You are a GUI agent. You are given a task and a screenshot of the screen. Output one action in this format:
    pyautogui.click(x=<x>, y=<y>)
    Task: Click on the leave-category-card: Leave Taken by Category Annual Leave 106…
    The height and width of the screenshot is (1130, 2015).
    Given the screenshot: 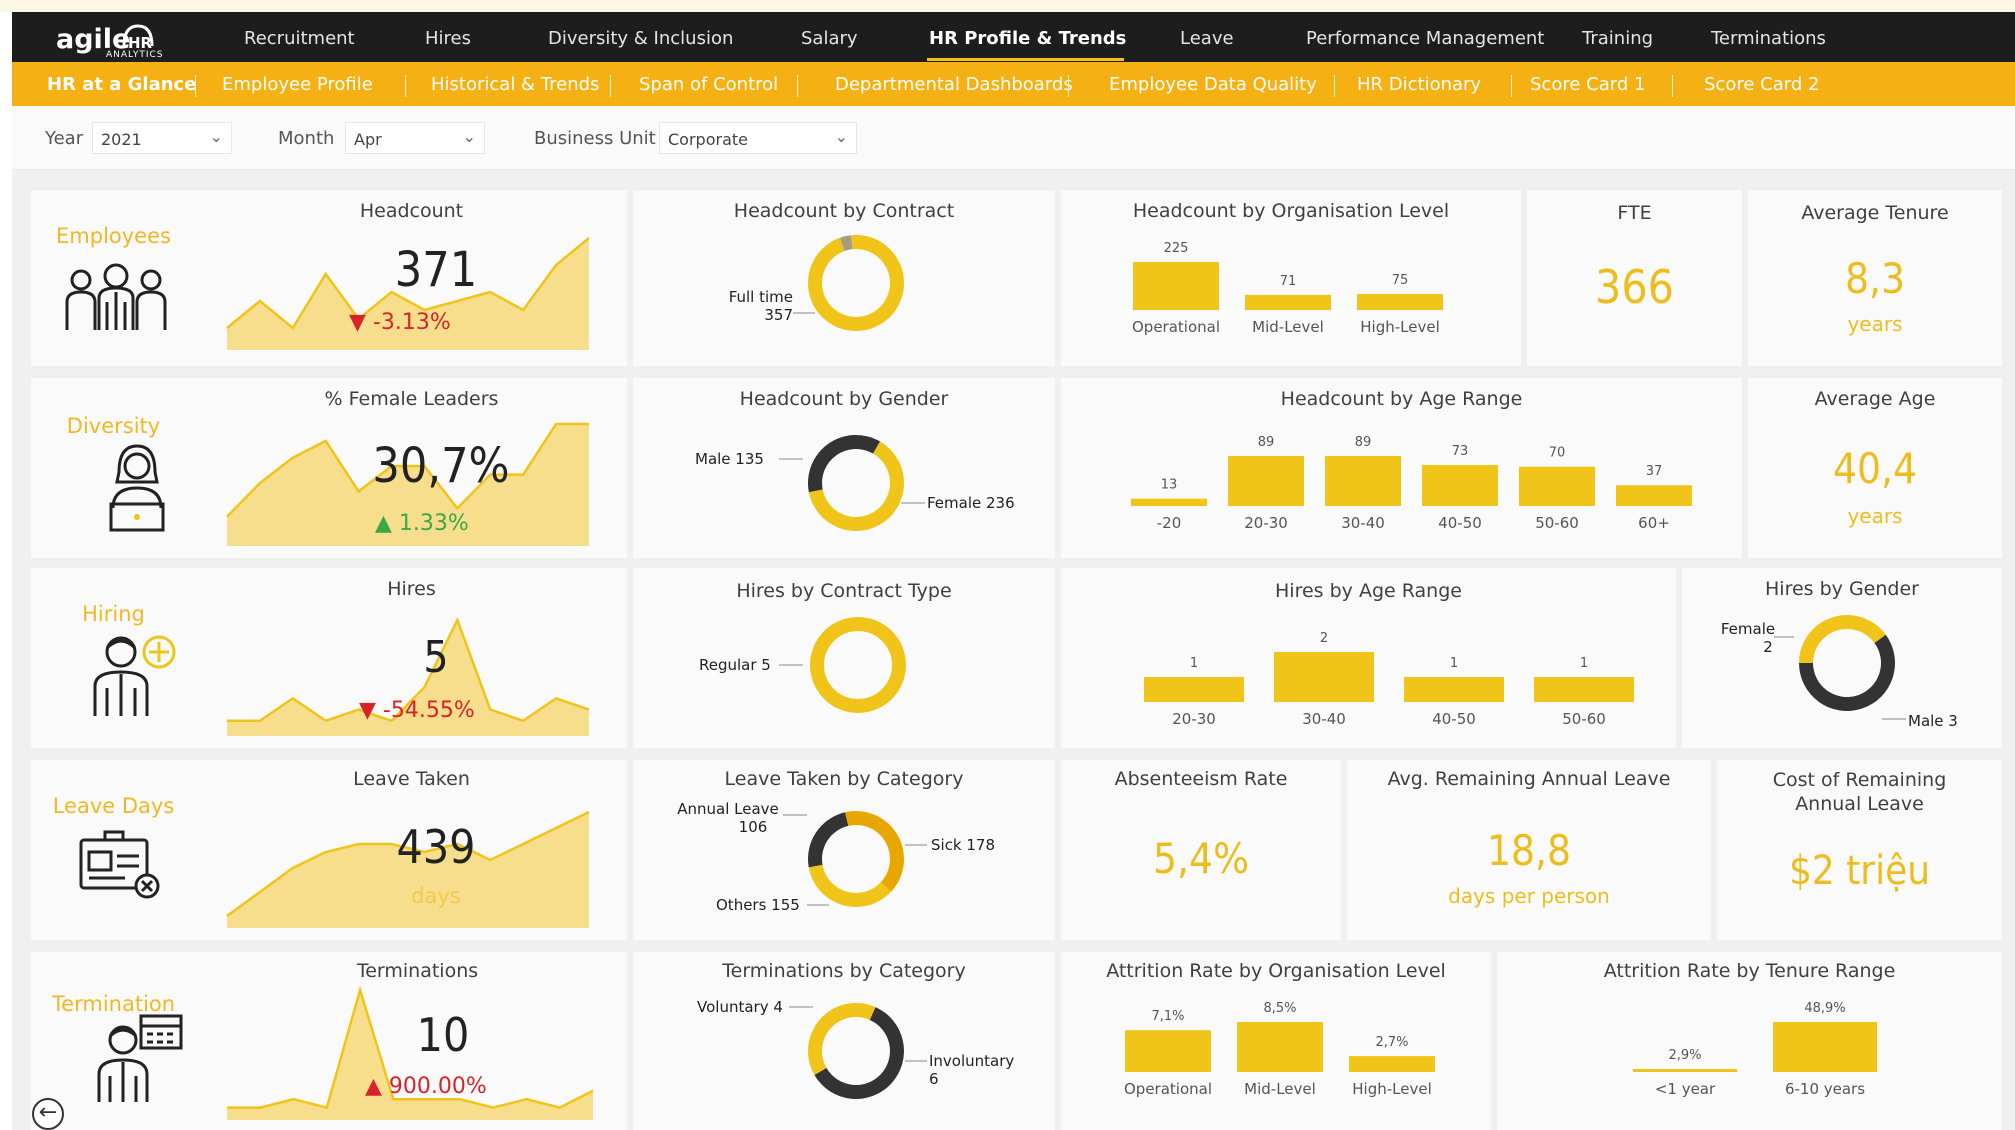 What is the action you would take?
    pyautogui.click(x=844, y=850)
    